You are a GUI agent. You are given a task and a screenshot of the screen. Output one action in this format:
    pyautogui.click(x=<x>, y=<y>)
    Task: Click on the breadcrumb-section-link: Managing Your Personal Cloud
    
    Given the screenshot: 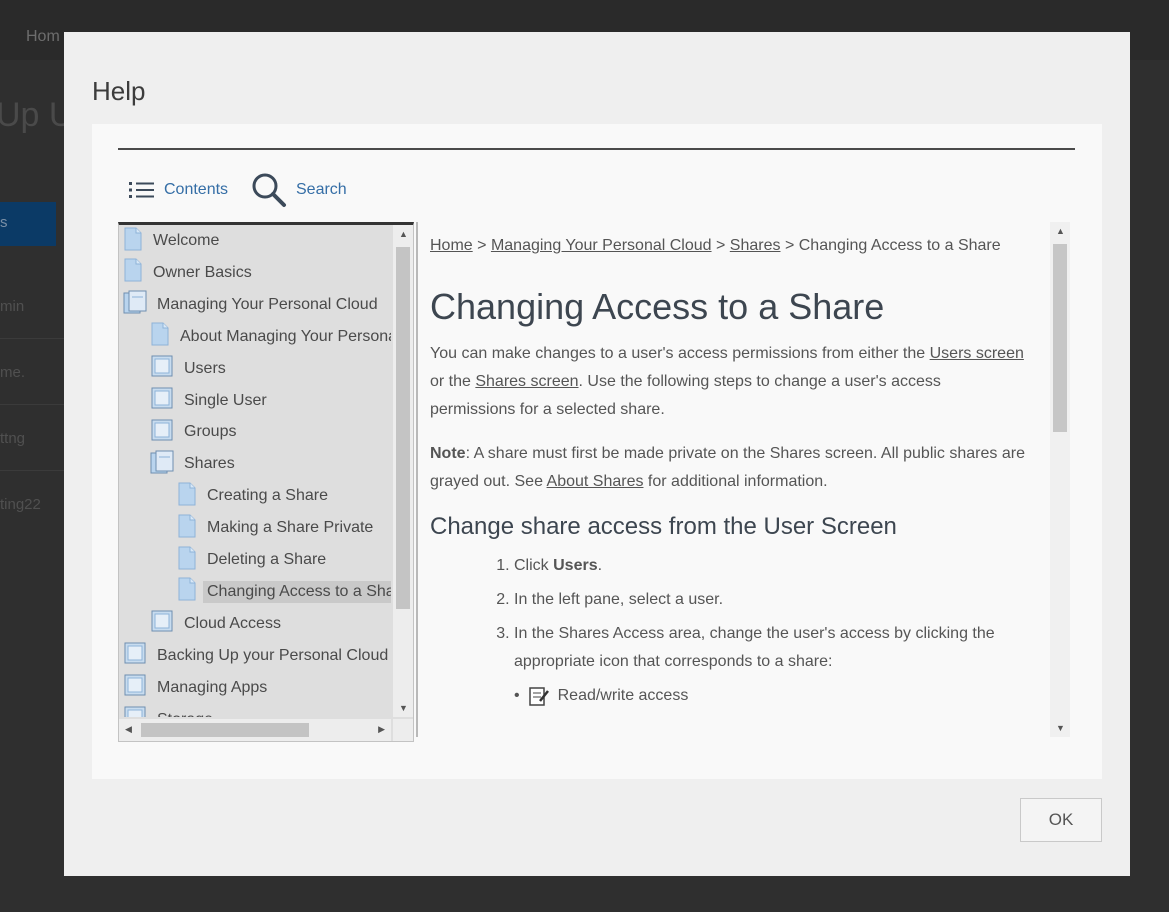 What is the action you would take?
    pyautogui.click(x=601, y=245)
    